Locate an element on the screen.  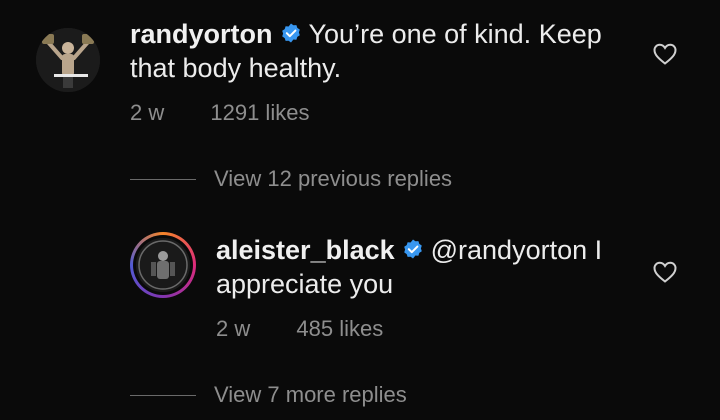
comment-meta: 2 w 1291 likes is located at coordinates (219, 113).